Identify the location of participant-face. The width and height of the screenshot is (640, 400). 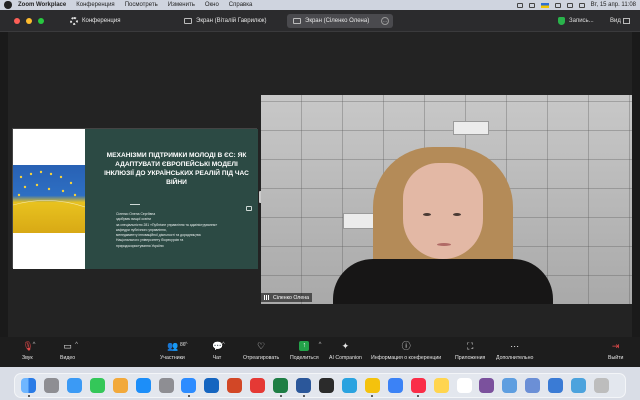
(443, 211).